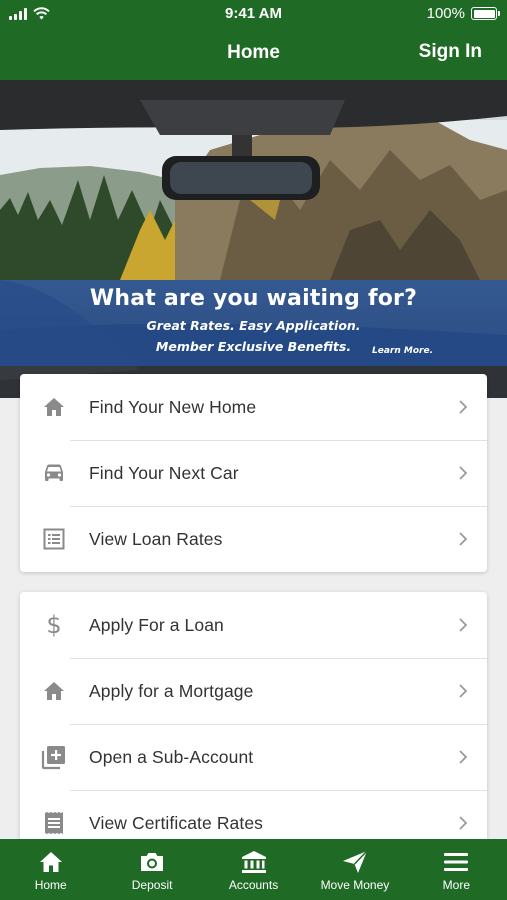  I want to click on learn-more-link: Learn More., so click(402, 351).